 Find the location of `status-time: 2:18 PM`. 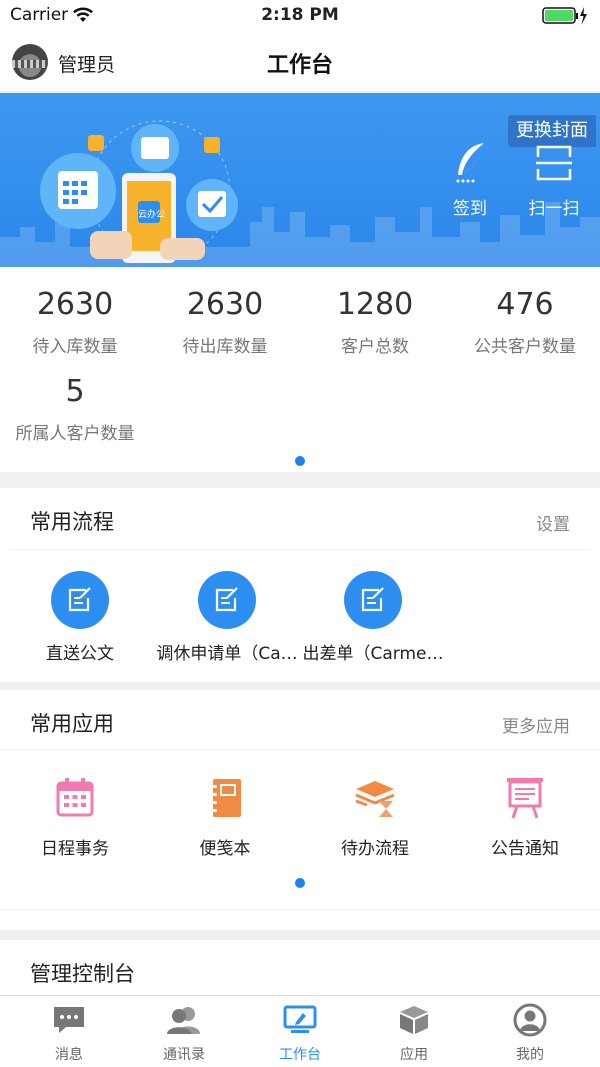

status-time: 2:18 PM is located at coordinates (300, 15).